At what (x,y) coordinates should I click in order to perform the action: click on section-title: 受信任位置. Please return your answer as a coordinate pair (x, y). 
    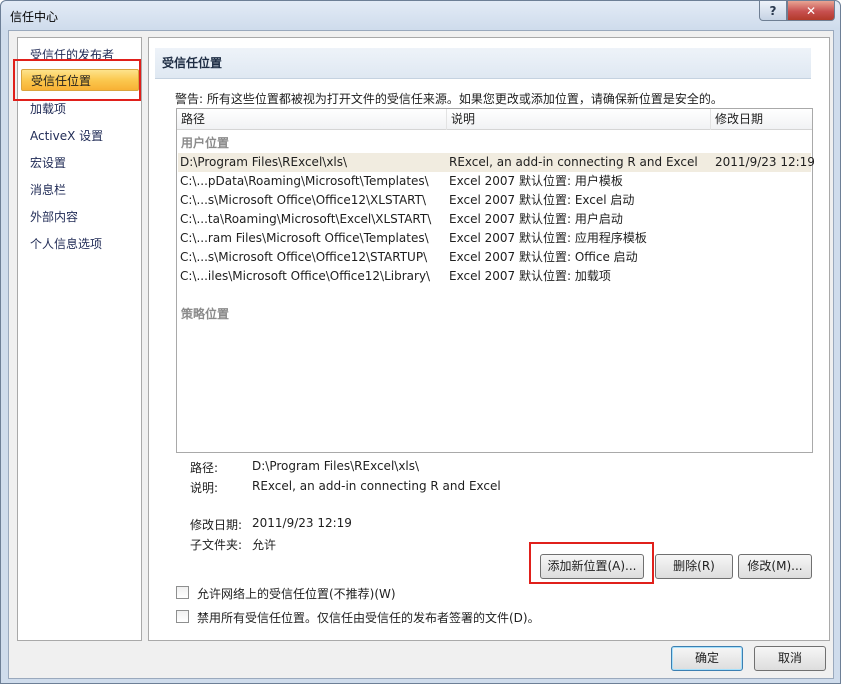
    Looking at the image, I should click on (483, 63).